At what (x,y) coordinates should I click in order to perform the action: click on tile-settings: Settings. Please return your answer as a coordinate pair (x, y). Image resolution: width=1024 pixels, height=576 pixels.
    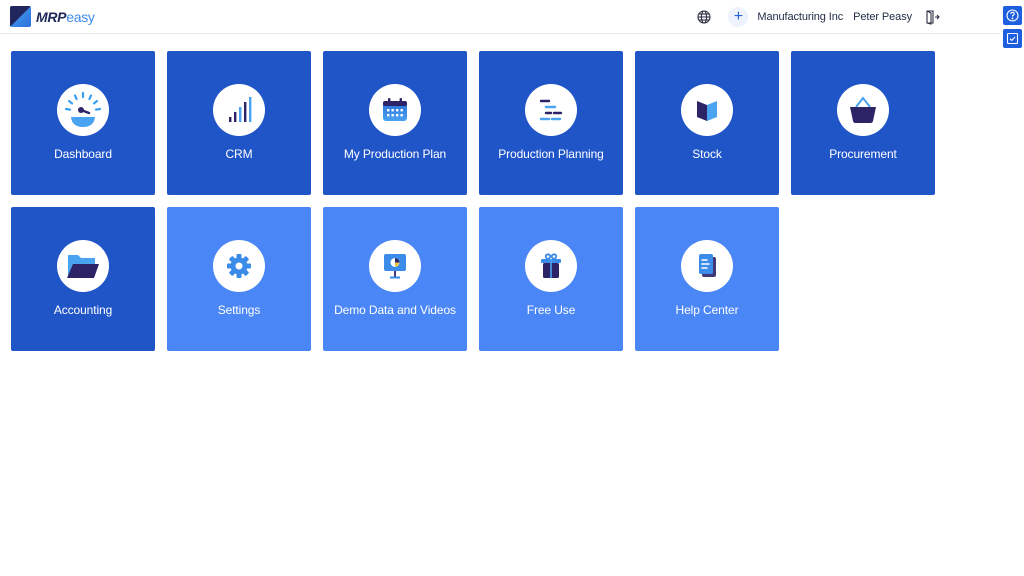
    Looking at the image, I should click on (239, 279).